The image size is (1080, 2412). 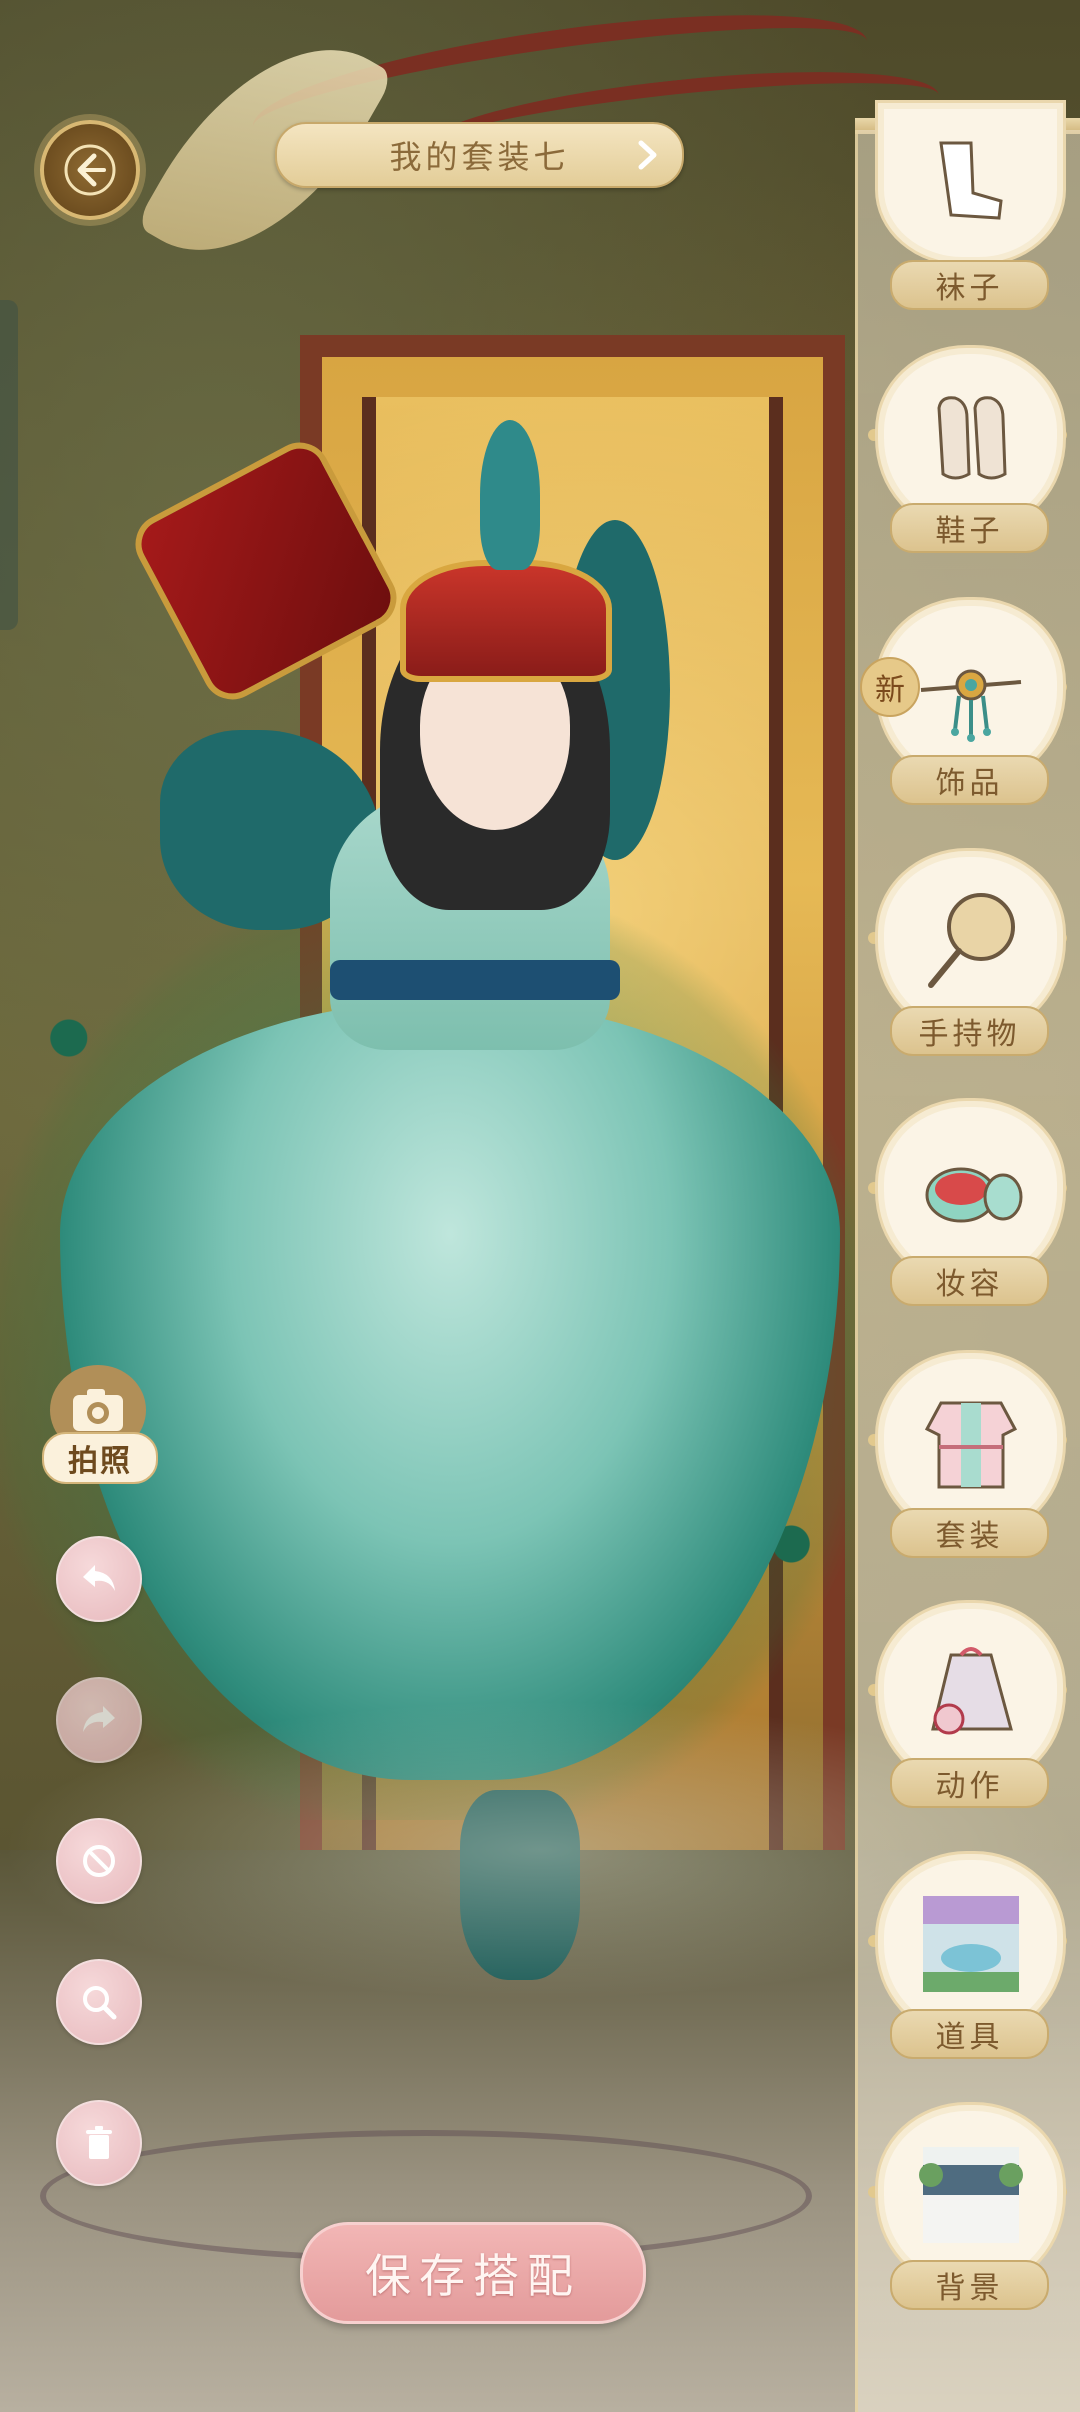 I want to click on outfit-name-selector: 我的套装七, so click(x=479, y=155).